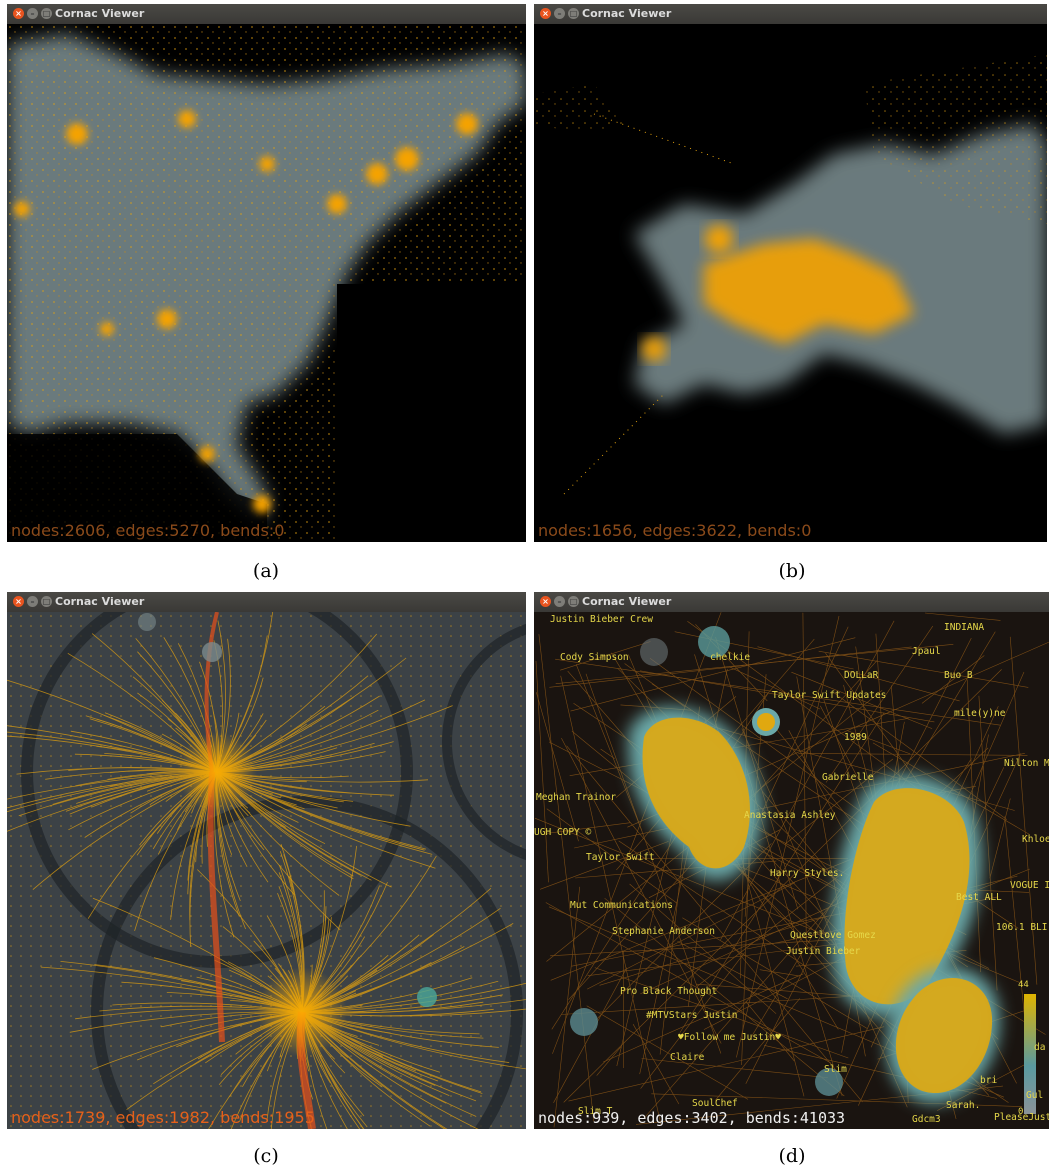  I want to click on titlebar-d: × – □ Cornac Viewer, so click(791, 602).